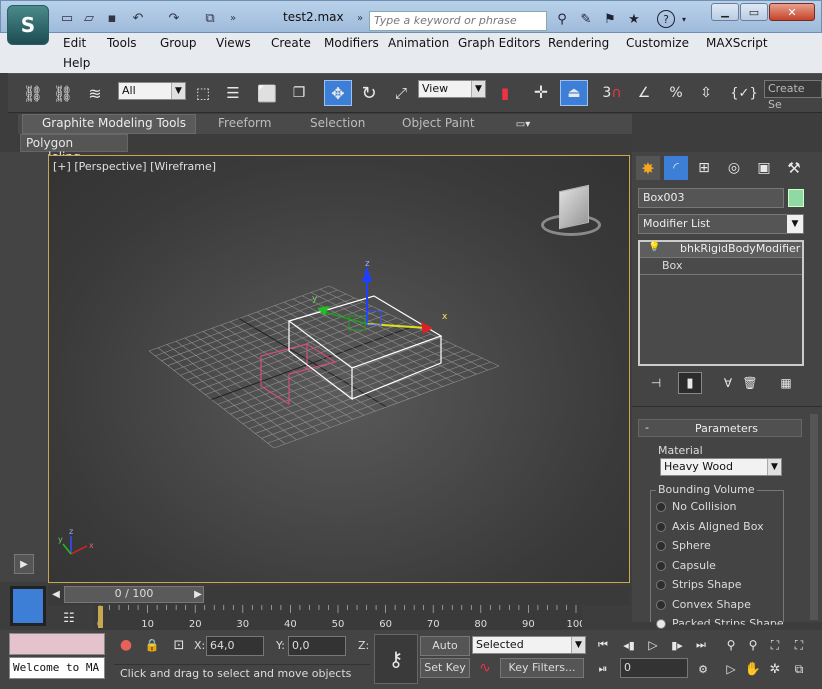 Image resolution: width=822 pixels, height=689 pixels. I want to click on time-next-icon: ▶, so click(198, 594).